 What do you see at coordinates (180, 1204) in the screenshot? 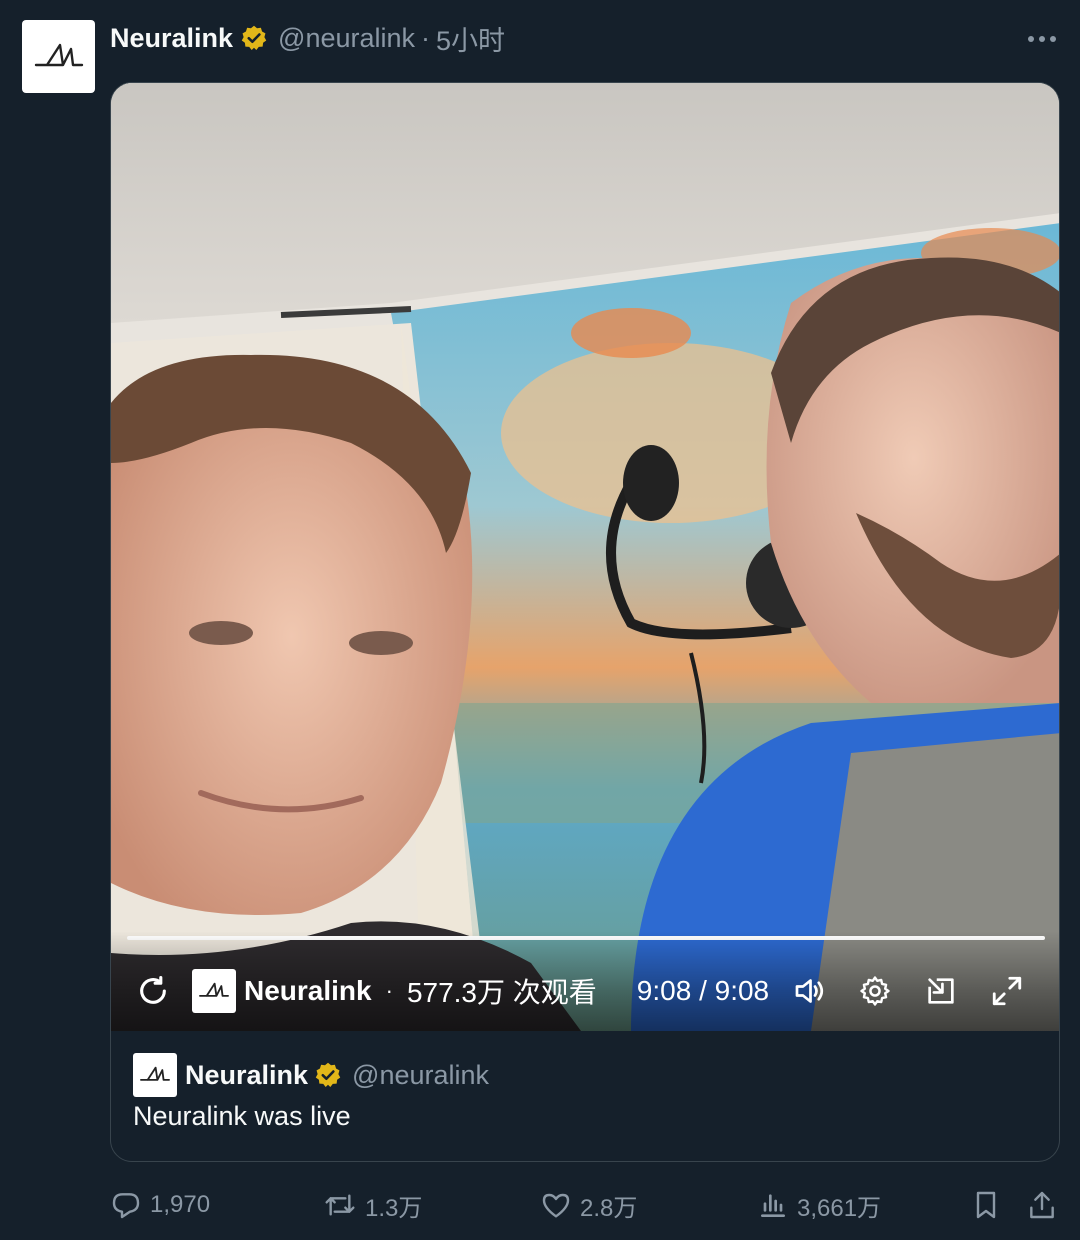
I see `reply-count: 1,970` at bounding box center [180, 1204].